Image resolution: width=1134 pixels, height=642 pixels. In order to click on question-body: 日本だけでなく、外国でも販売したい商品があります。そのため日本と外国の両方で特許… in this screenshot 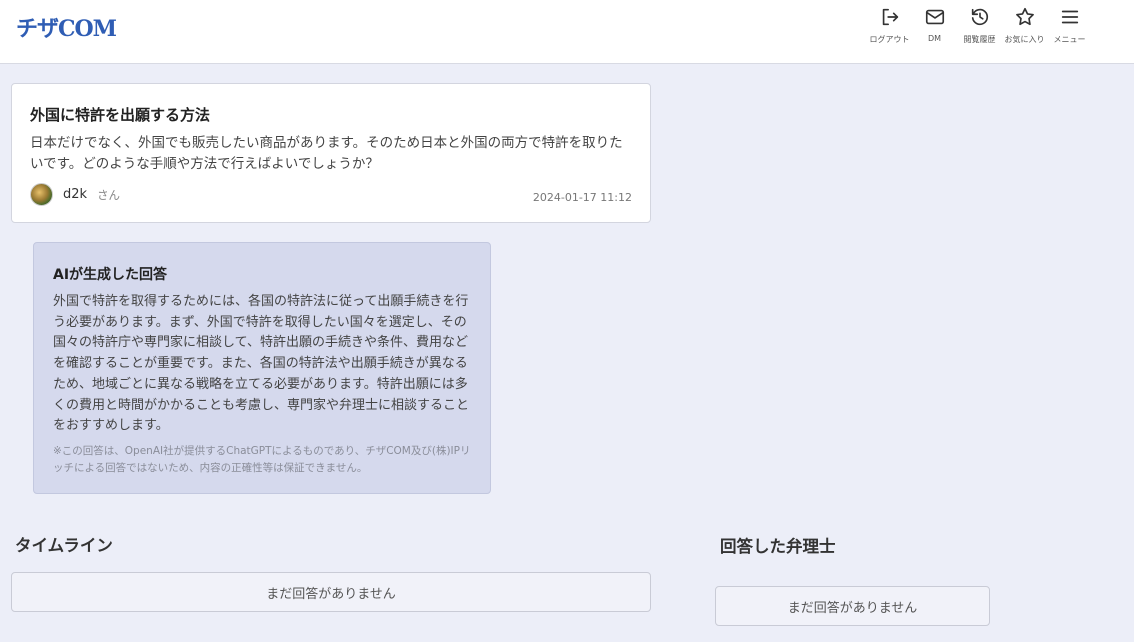, I will do `click(326, 153)`.